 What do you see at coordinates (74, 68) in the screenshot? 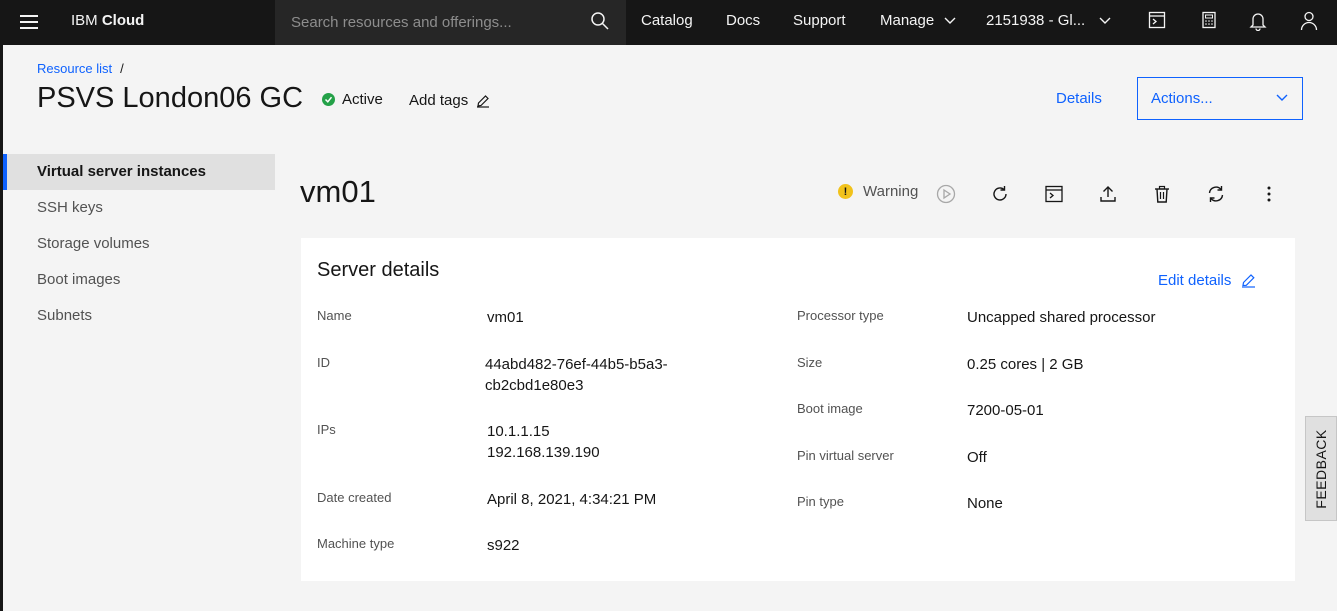
I see `breadcrumb-resource-list: Resource list` at bounding box center [74, 68].